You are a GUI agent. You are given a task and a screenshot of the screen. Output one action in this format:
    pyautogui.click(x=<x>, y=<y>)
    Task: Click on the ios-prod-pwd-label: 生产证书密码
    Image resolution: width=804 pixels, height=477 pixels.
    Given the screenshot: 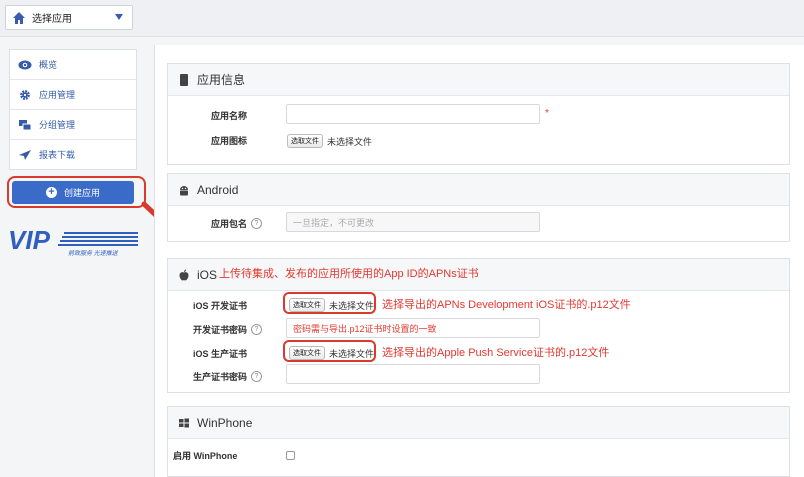 What is the action you would take?
    pyautogui.click(x=219, y=377)
    